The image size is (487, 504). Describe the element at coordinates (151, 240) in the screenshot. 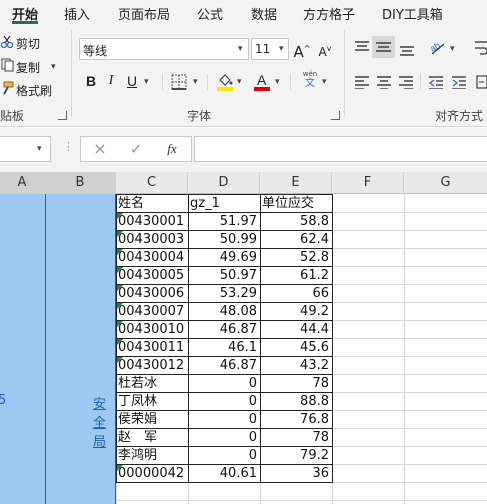

I see `name-cell: 00430003` at that location.